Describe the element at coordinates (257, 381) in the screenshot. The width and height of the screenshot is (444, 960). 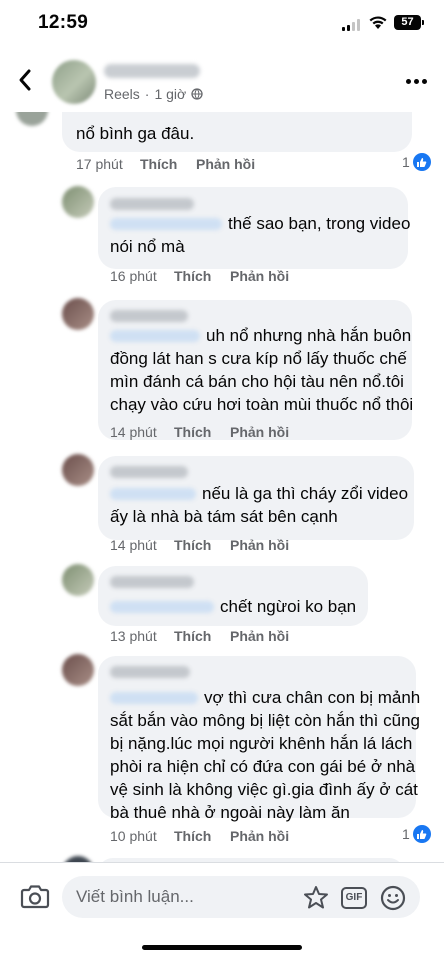
I see `comment-line: mìn đánh cá bán cho hội tàu nên nổ.tôi` at that location.